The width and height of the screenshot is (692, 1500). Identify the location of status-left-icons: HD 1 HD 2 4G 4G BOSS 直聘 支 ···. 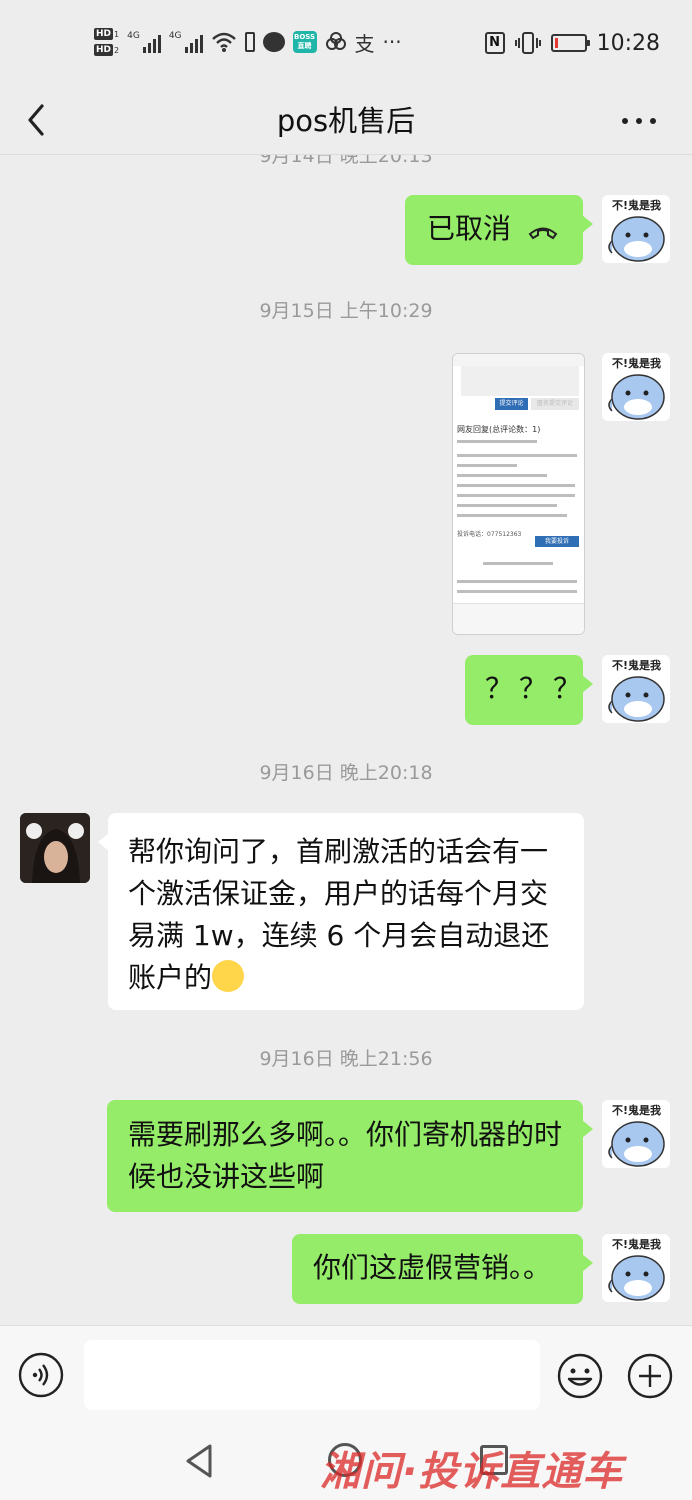
(248, 42).